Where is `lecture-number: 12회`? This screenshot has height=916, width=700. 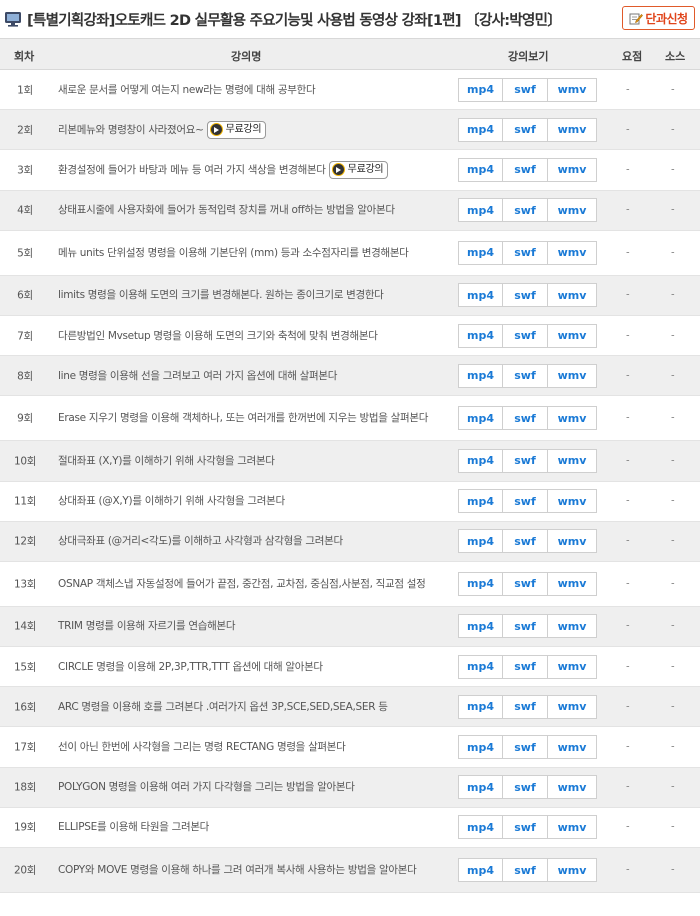 lecture-number: 12회 is located at coordinates (25, 541).